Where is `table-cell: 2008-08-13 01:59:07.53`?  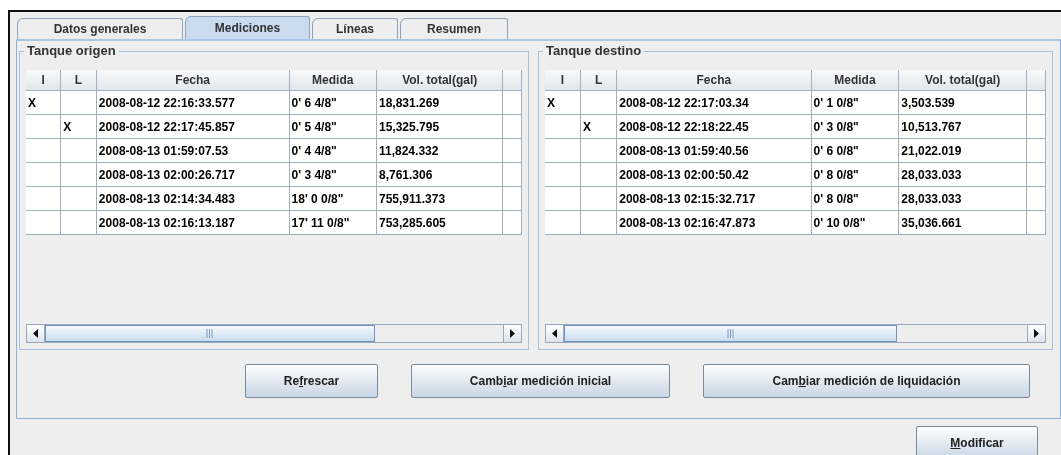
table-cell: 2008-08-13 01:59:07.53 is located at coordinates (163, 150).